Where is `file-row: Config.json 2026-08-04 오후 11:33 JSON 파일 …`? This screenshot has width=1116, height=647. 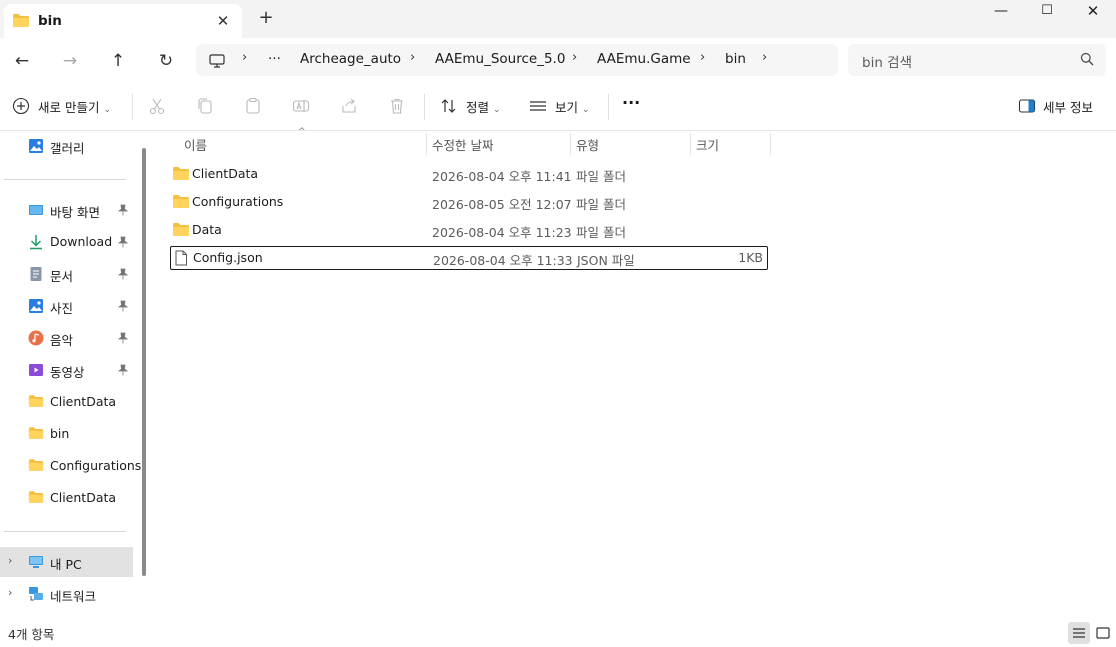
file-row: Config.json 2026-08-04 오후 11:33 JSON 파일 … is located at coordinates (469, 258).